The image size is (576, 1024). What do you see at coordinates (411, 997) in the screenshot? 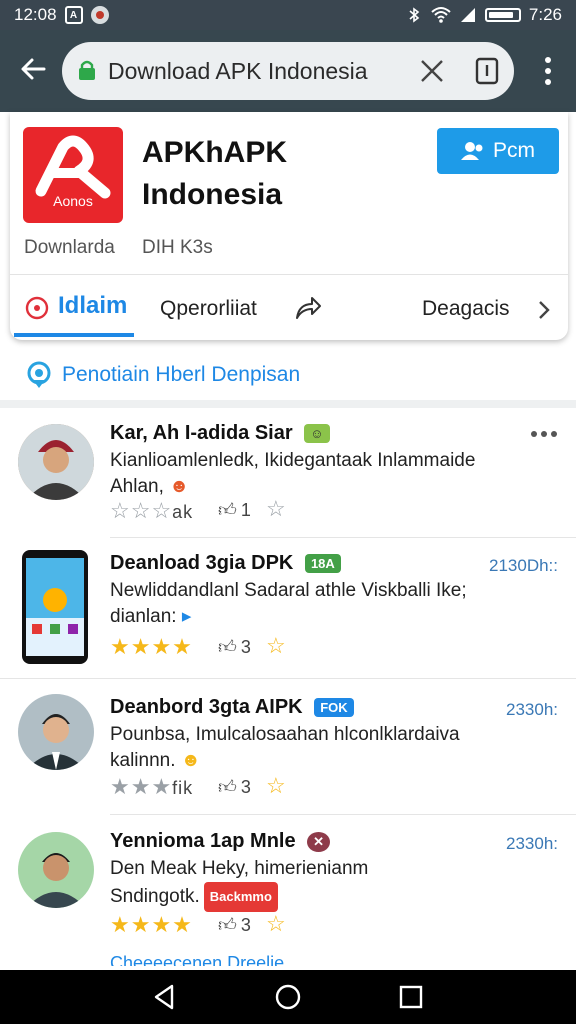
I see `nav-recents-icon` at bounding box center [411, 997].